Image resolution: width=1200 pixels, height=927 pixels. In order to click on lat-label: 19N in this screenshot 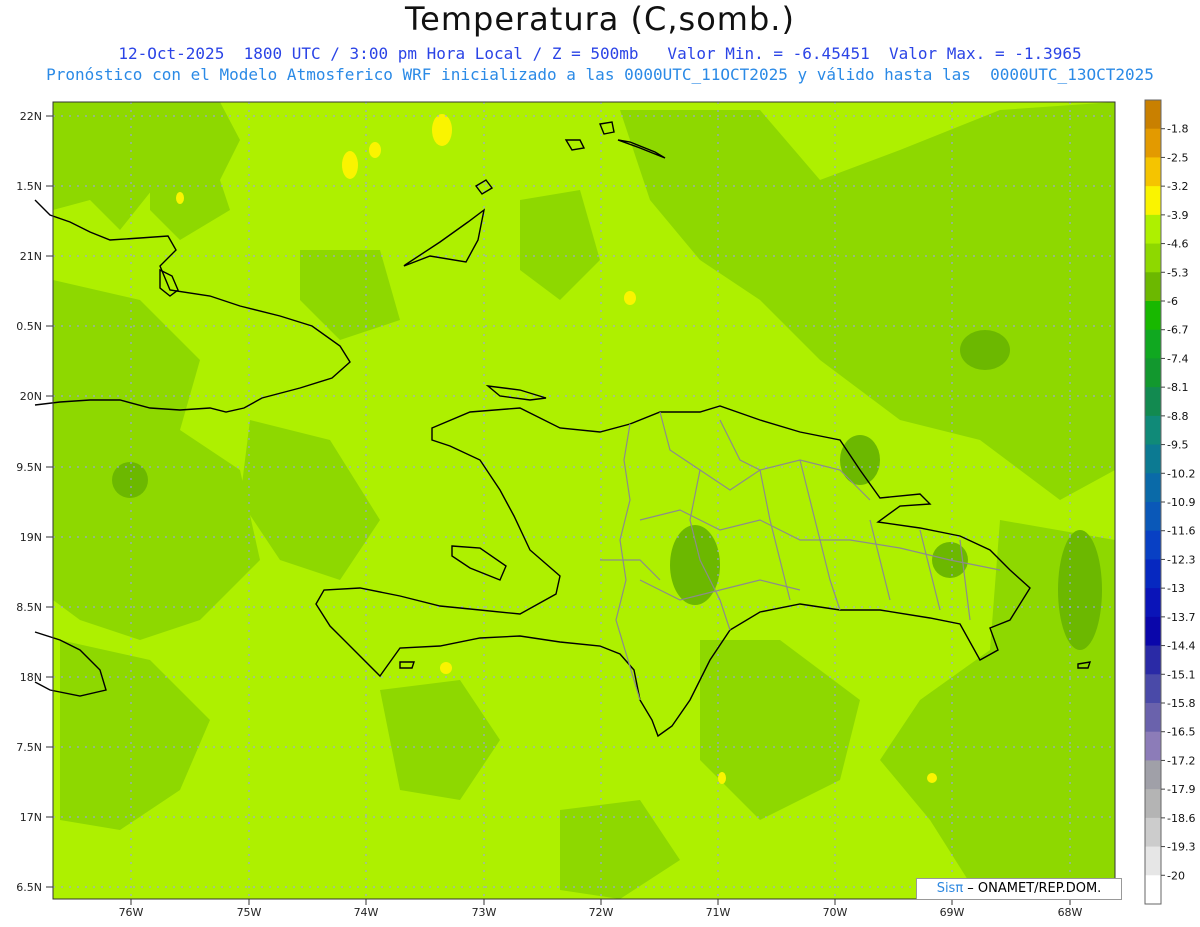, I will do `click(31, 537)`.